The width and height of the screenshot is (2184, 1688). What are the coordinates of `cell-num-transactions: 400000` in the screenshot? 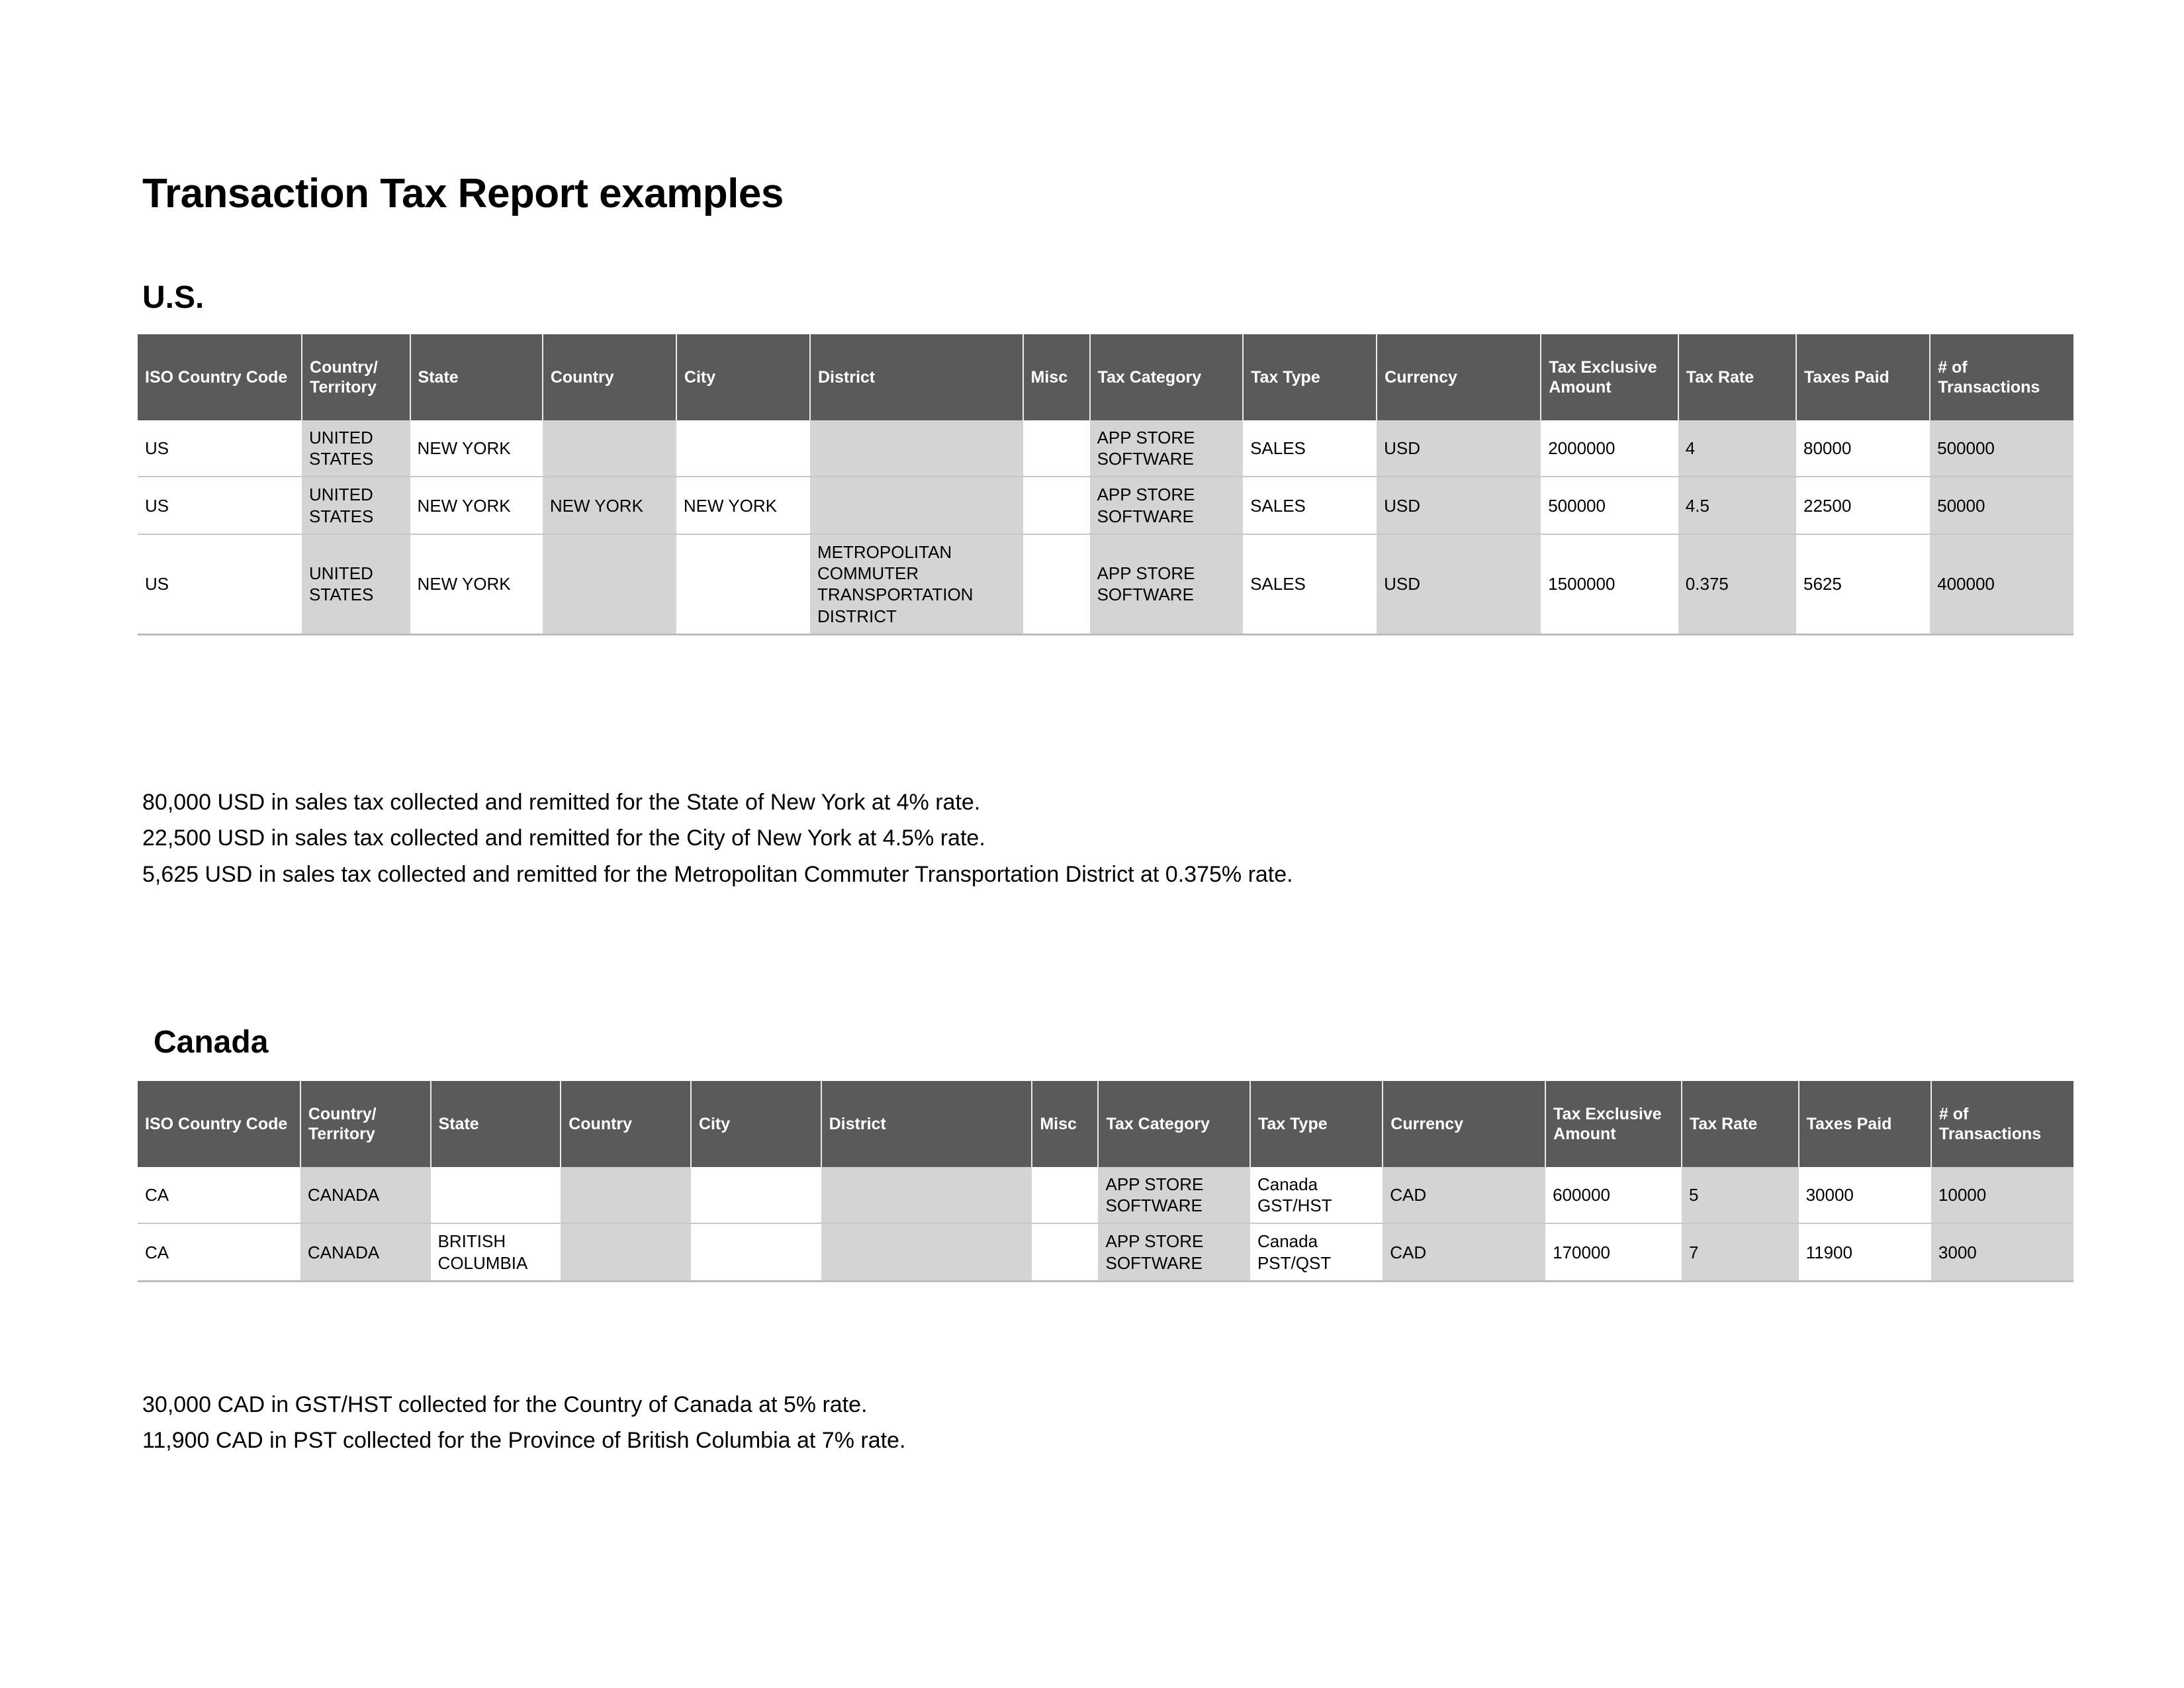 It's located at (2002, 584).